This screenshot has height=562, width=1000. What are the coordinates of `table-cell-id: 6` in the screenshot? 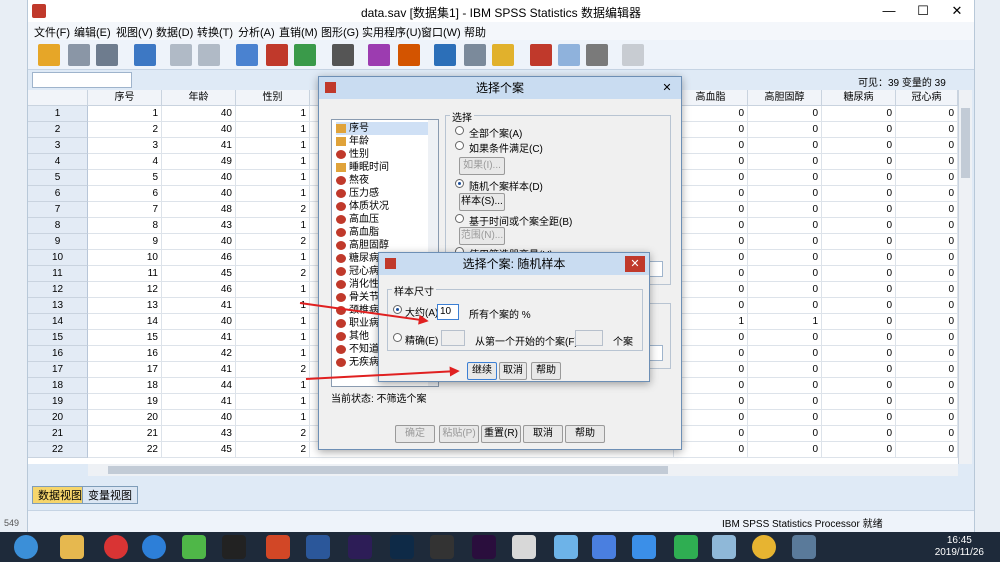 It's located at (125, 194).